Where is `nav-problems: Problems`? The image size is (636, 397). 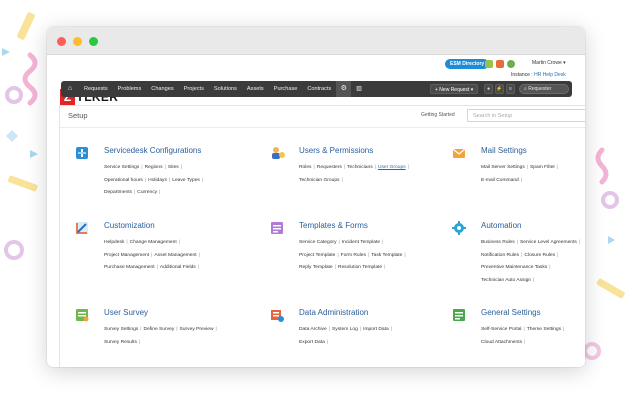 nav-problems: Problems is located at coordinates (130, 89).